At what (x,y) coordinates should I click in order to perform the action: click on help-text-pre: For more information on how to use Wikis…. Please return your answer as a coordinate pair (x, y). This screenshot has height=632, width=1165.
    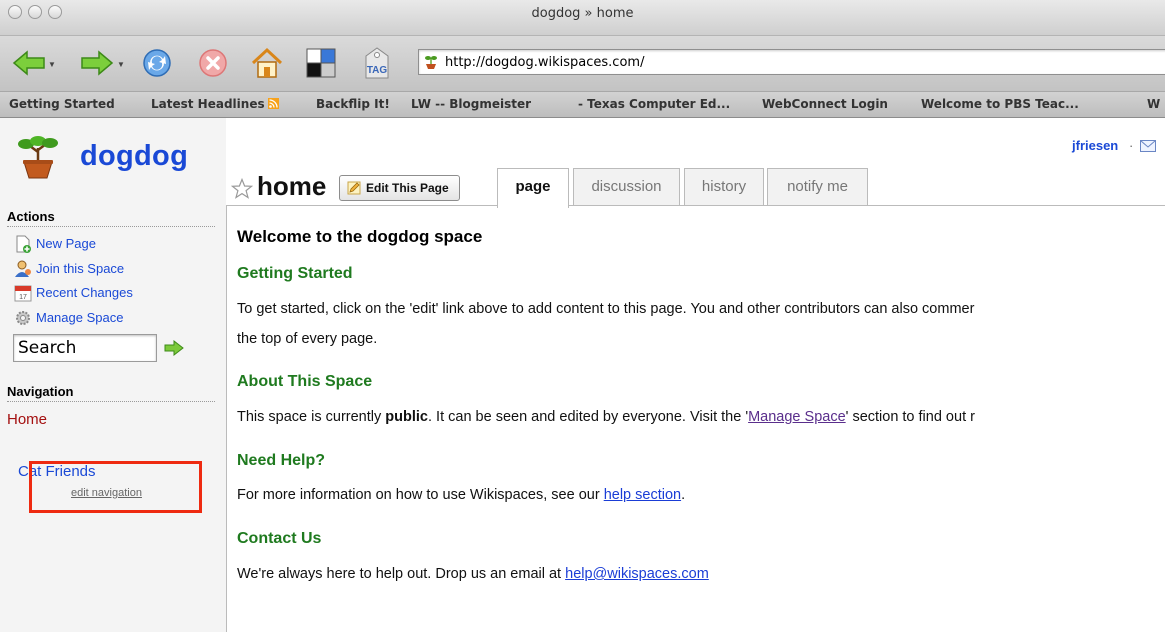
    Looking at the image, I should click on (420, 495).